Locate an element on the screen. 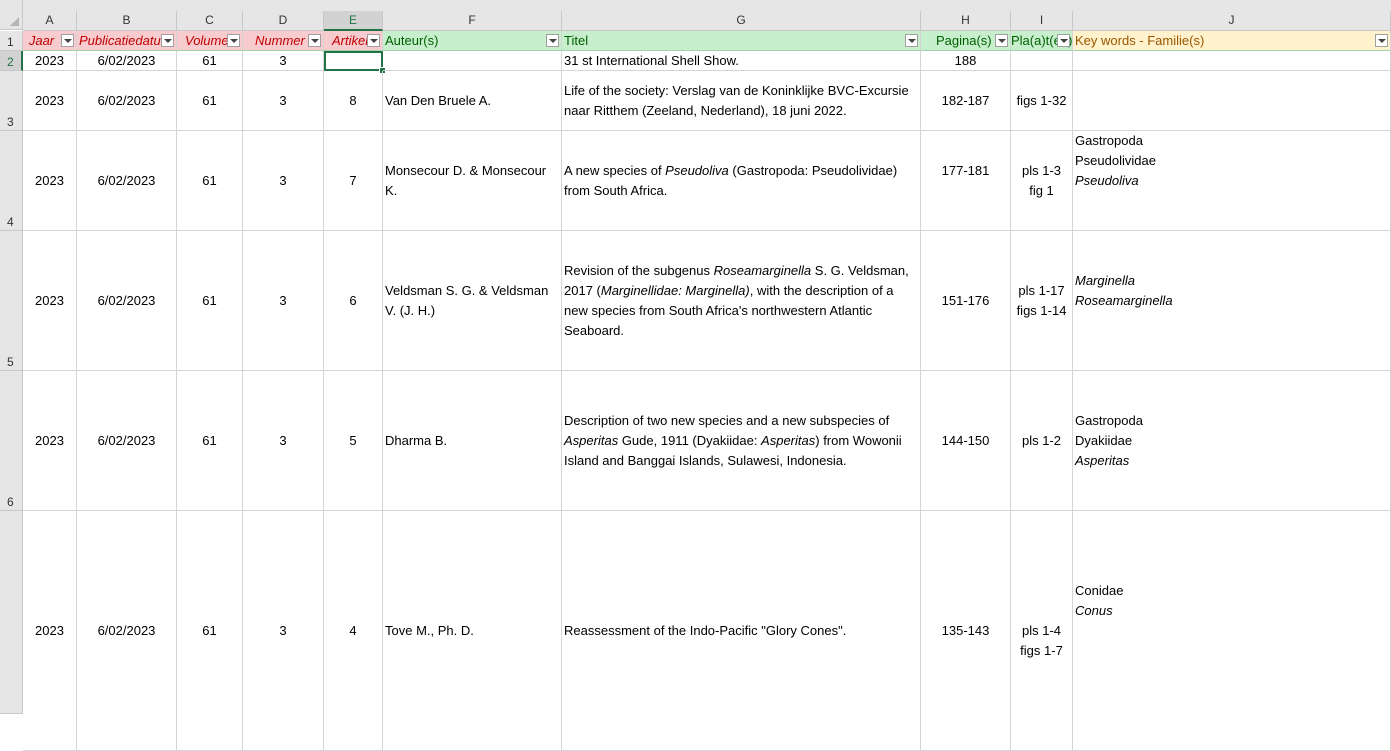  cell-h2: 188 is located at coordinates (966, 61).